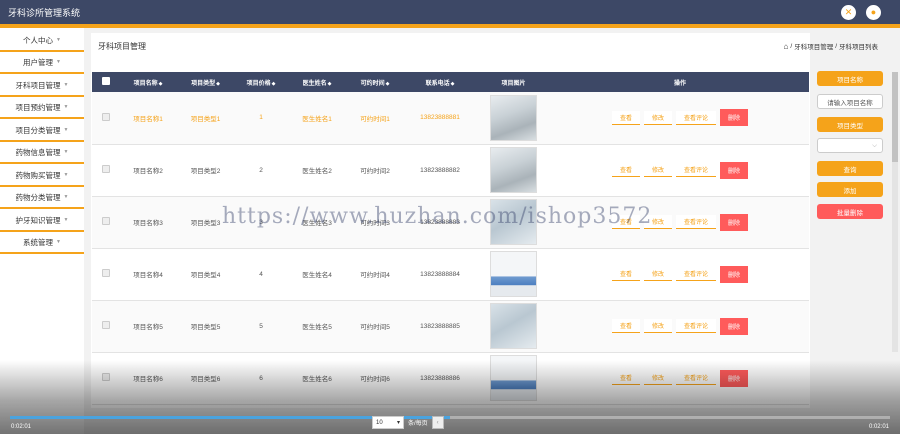 The image size is (900, 434). Describe the element at coordinates (895, 212) in the screenshot. I see `scrollbar` at that location.